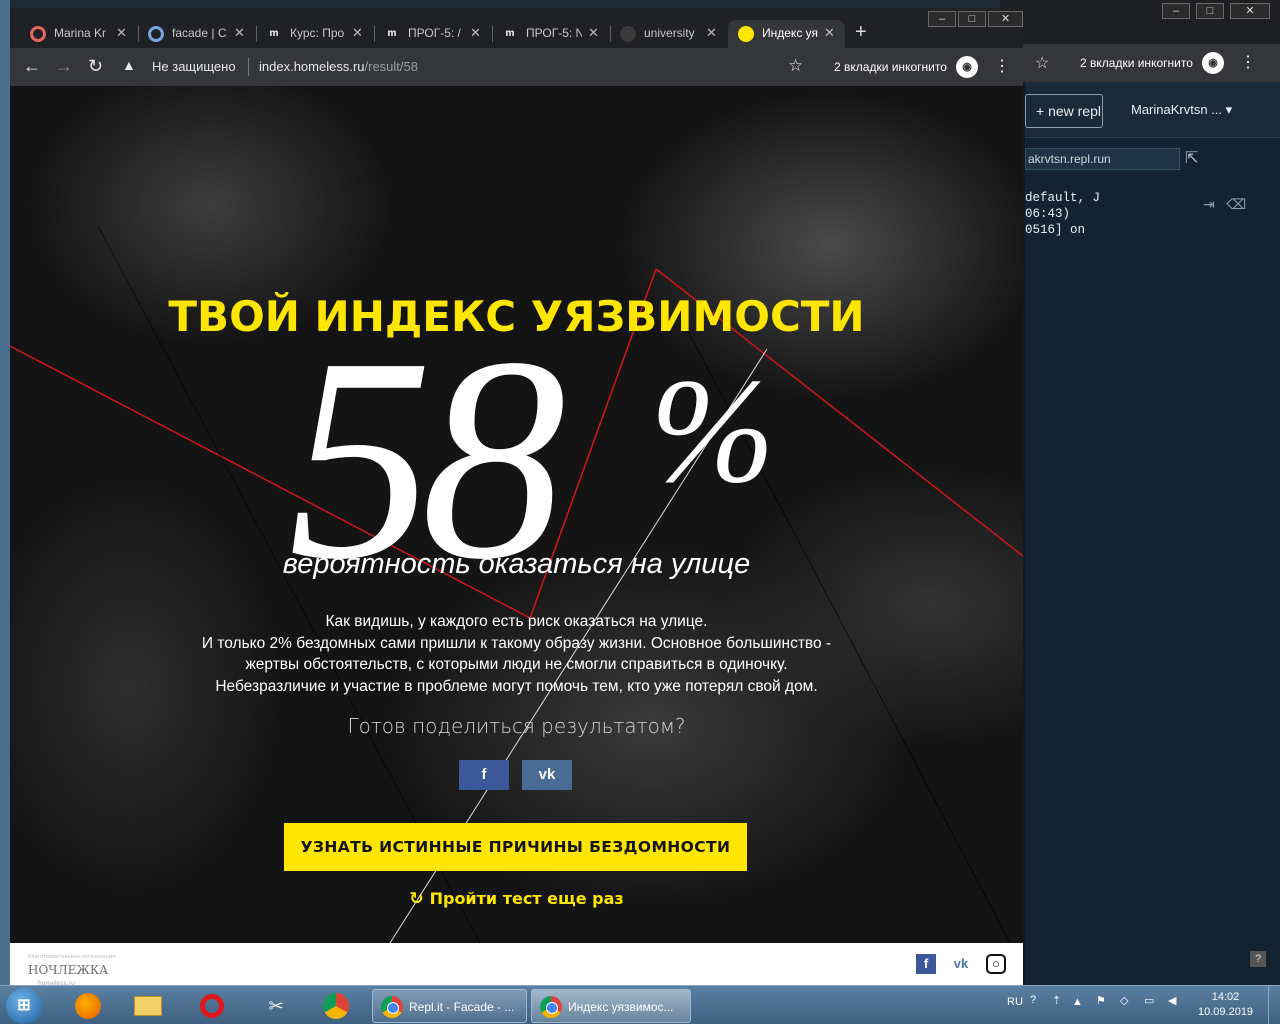 This screenshot has height=1024, width=1280. Describe the element at coordinates (1015, 1002) in the screenshot. I see `language-indicator: RU` at that location.